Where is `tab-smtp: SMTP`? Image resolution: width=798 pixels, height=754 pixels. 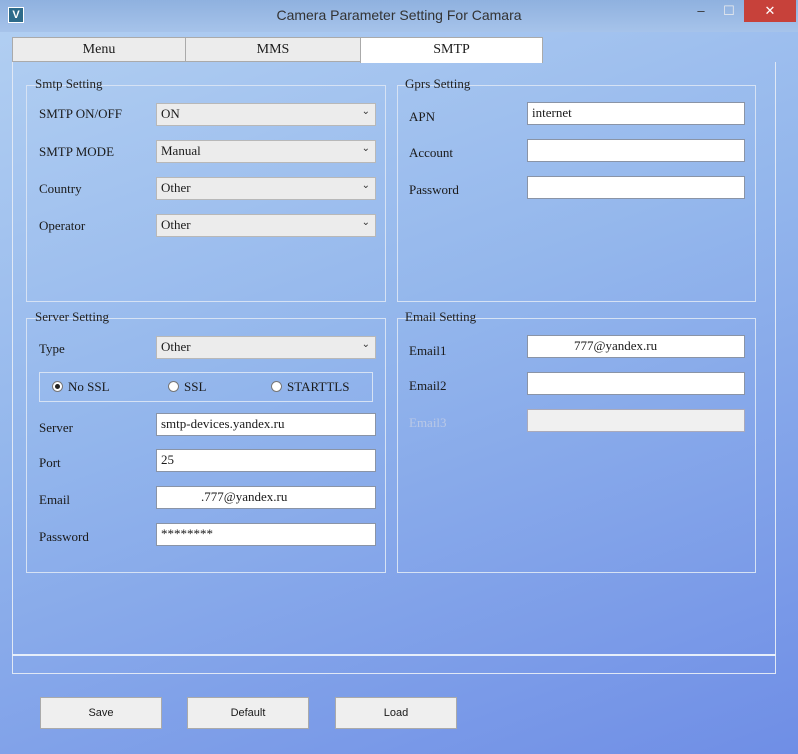
tab-smtp: SMTP is located at coordinates (451, 50).